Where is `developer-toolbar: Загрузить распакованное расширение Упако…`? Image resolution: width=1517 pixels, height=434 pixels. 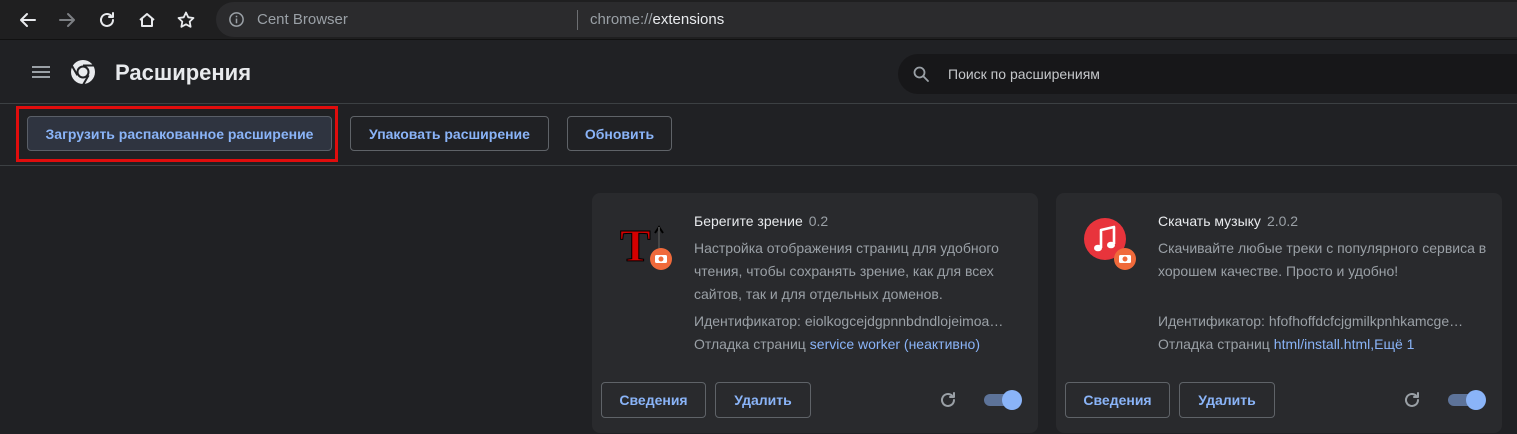 developer-toolbar: Загрузить распакованное расширение Упако… is located at coordinates (758, 135).